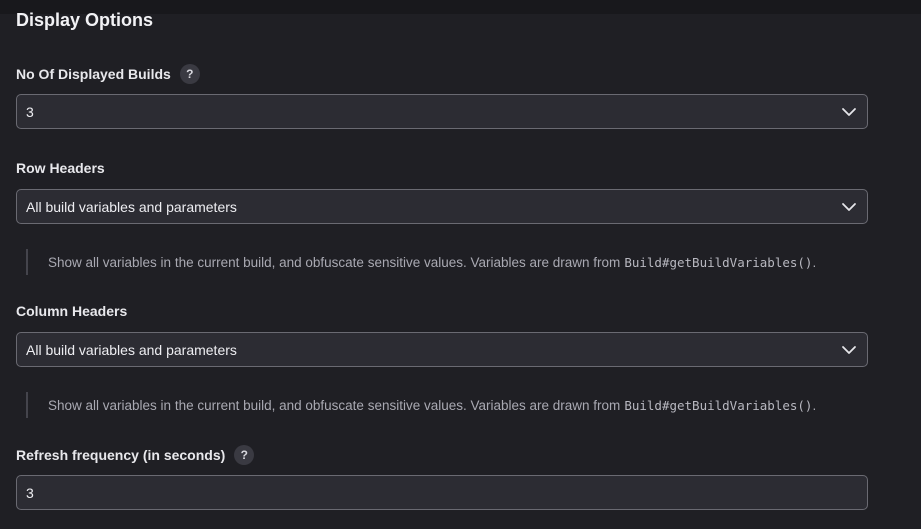  I want to click on displayed-builds-label: No Of Displayed Builds ?, so click(108, 74).